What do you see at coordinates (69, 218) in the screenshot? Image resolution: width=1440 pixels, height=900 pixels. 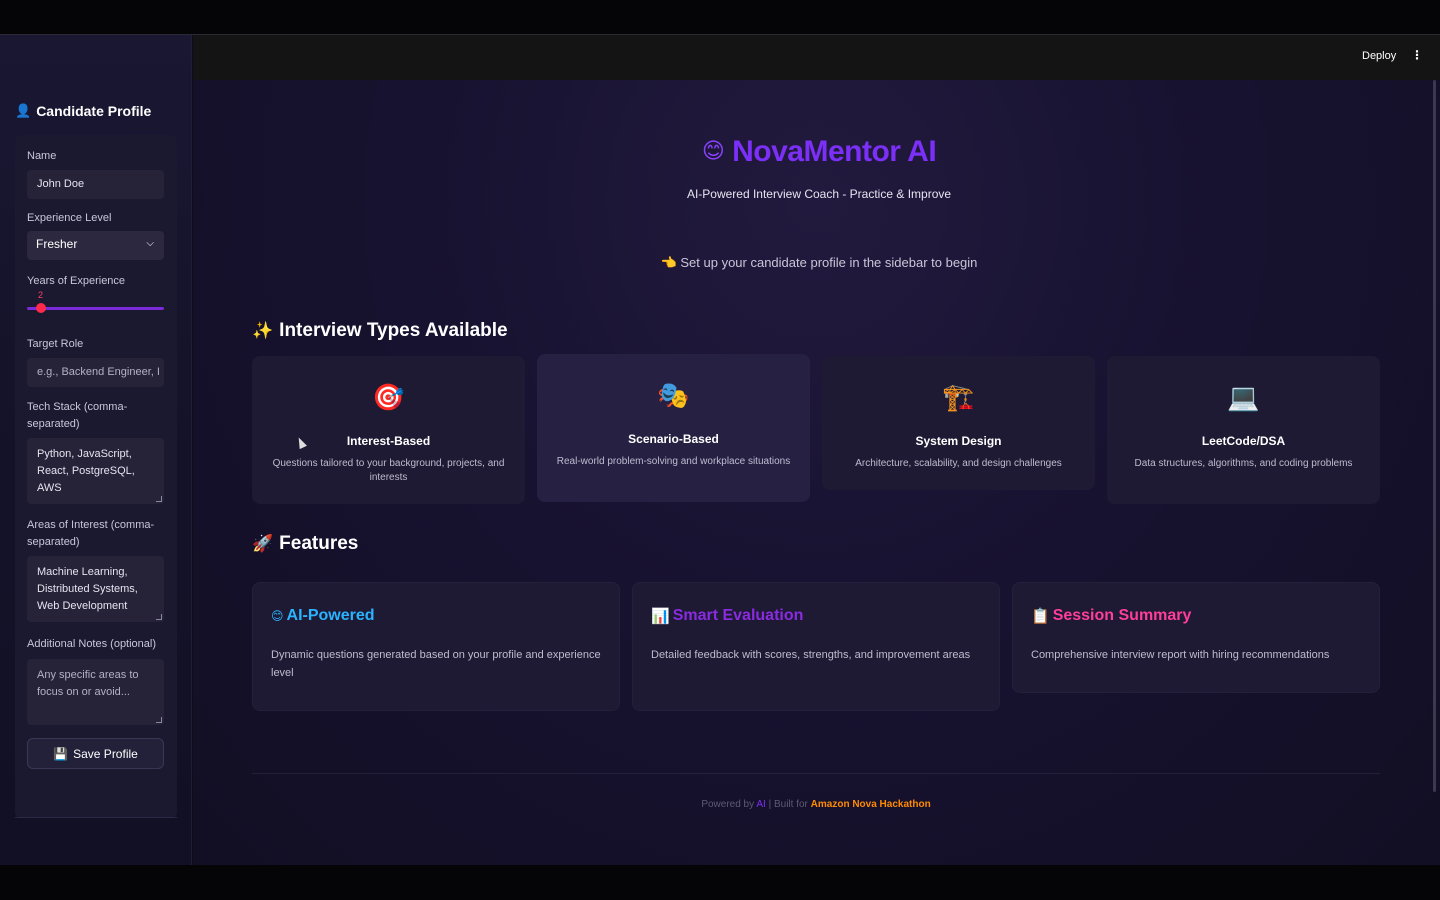 I see `experience-level-label: Experience Level` at bounding box center [69, 218].